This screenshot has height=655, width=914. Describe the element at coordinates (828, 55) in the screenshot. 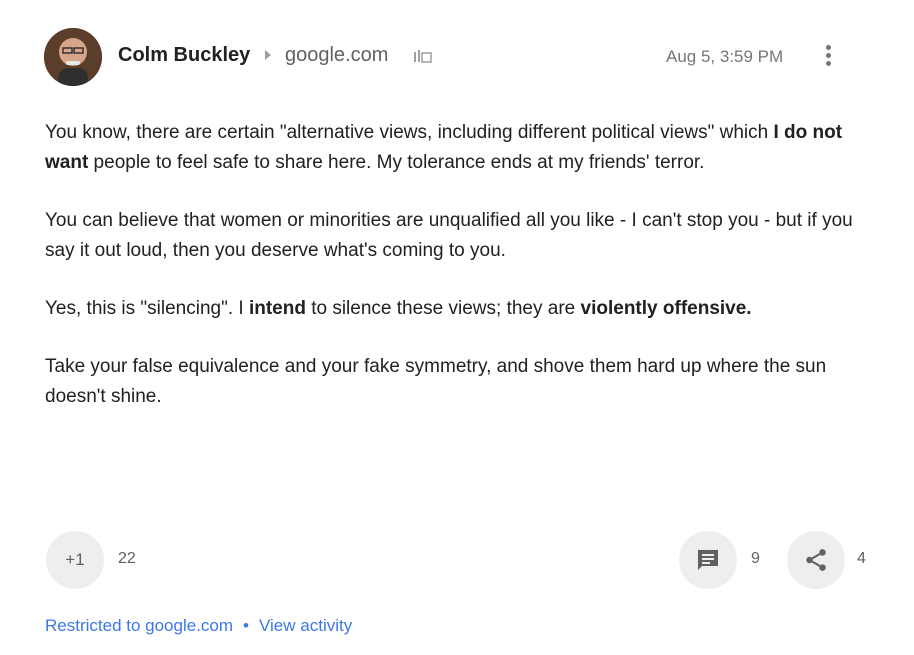

I see `more-vert-icon` at that location.